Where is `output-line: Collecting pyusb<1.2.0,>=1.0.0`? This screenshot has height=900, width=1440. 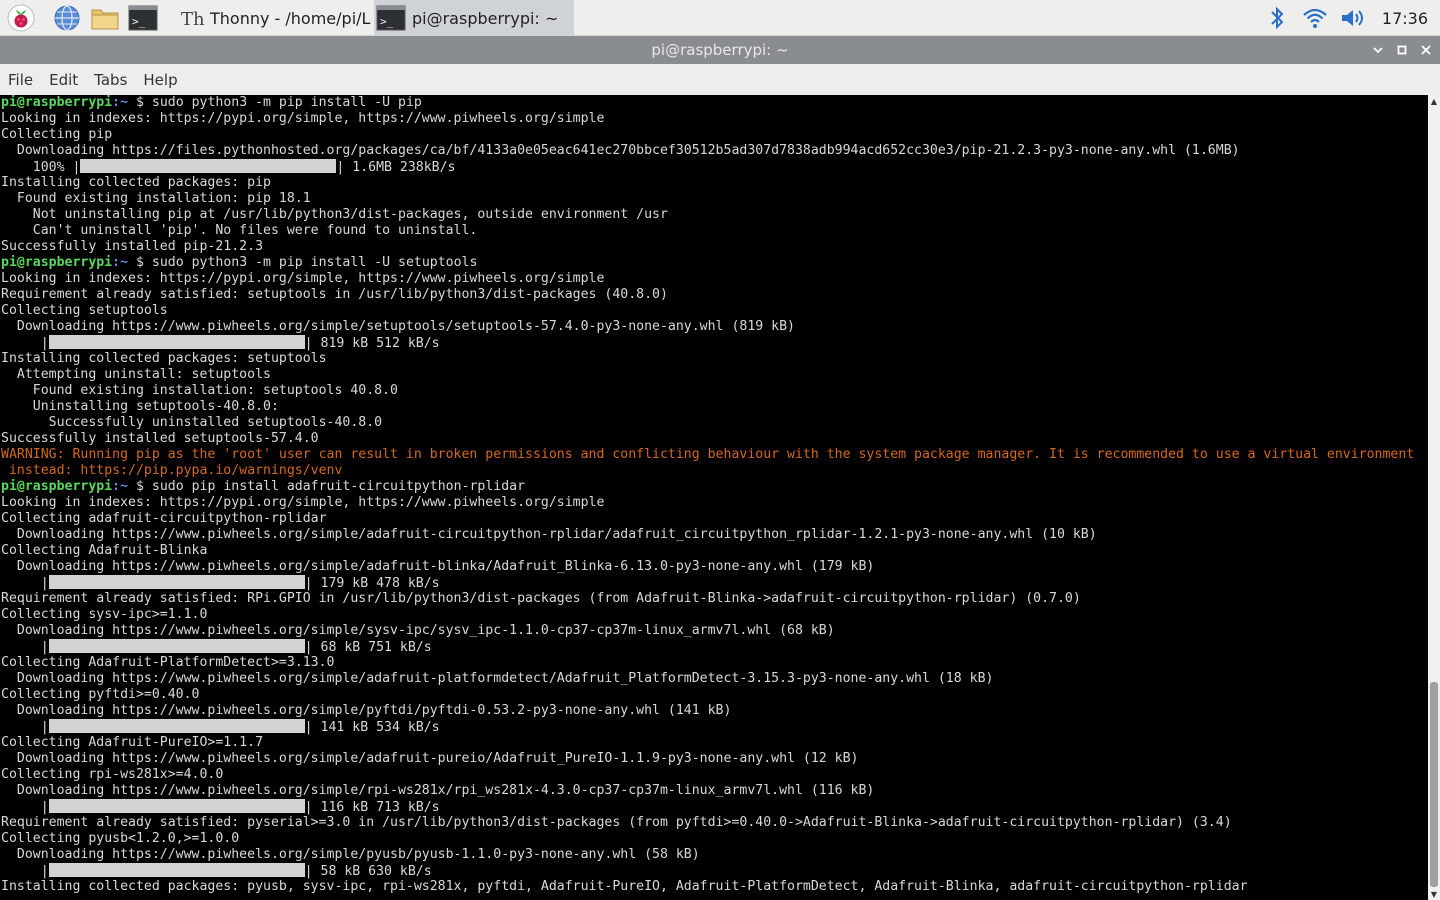
output-line: Collecting pyusb<1.2.0,>=1.0.0 is located at coordinates (120, 838).